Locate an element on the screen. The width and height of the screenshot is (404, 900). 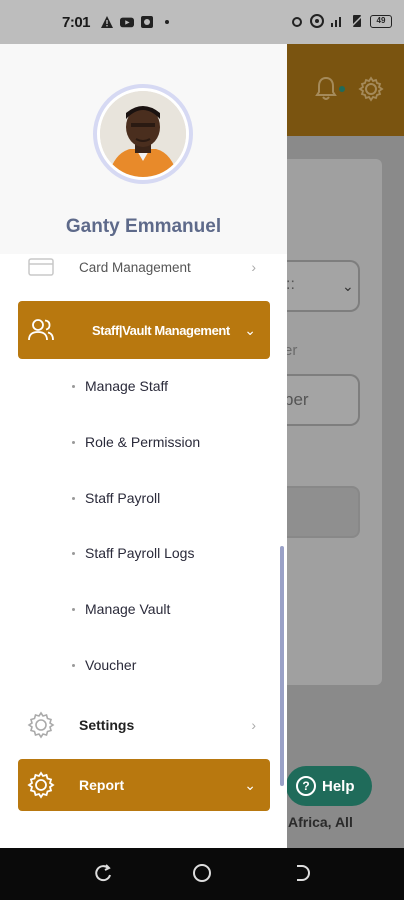
status-bar: 7:01 49 is located at coordinates (202, 22).